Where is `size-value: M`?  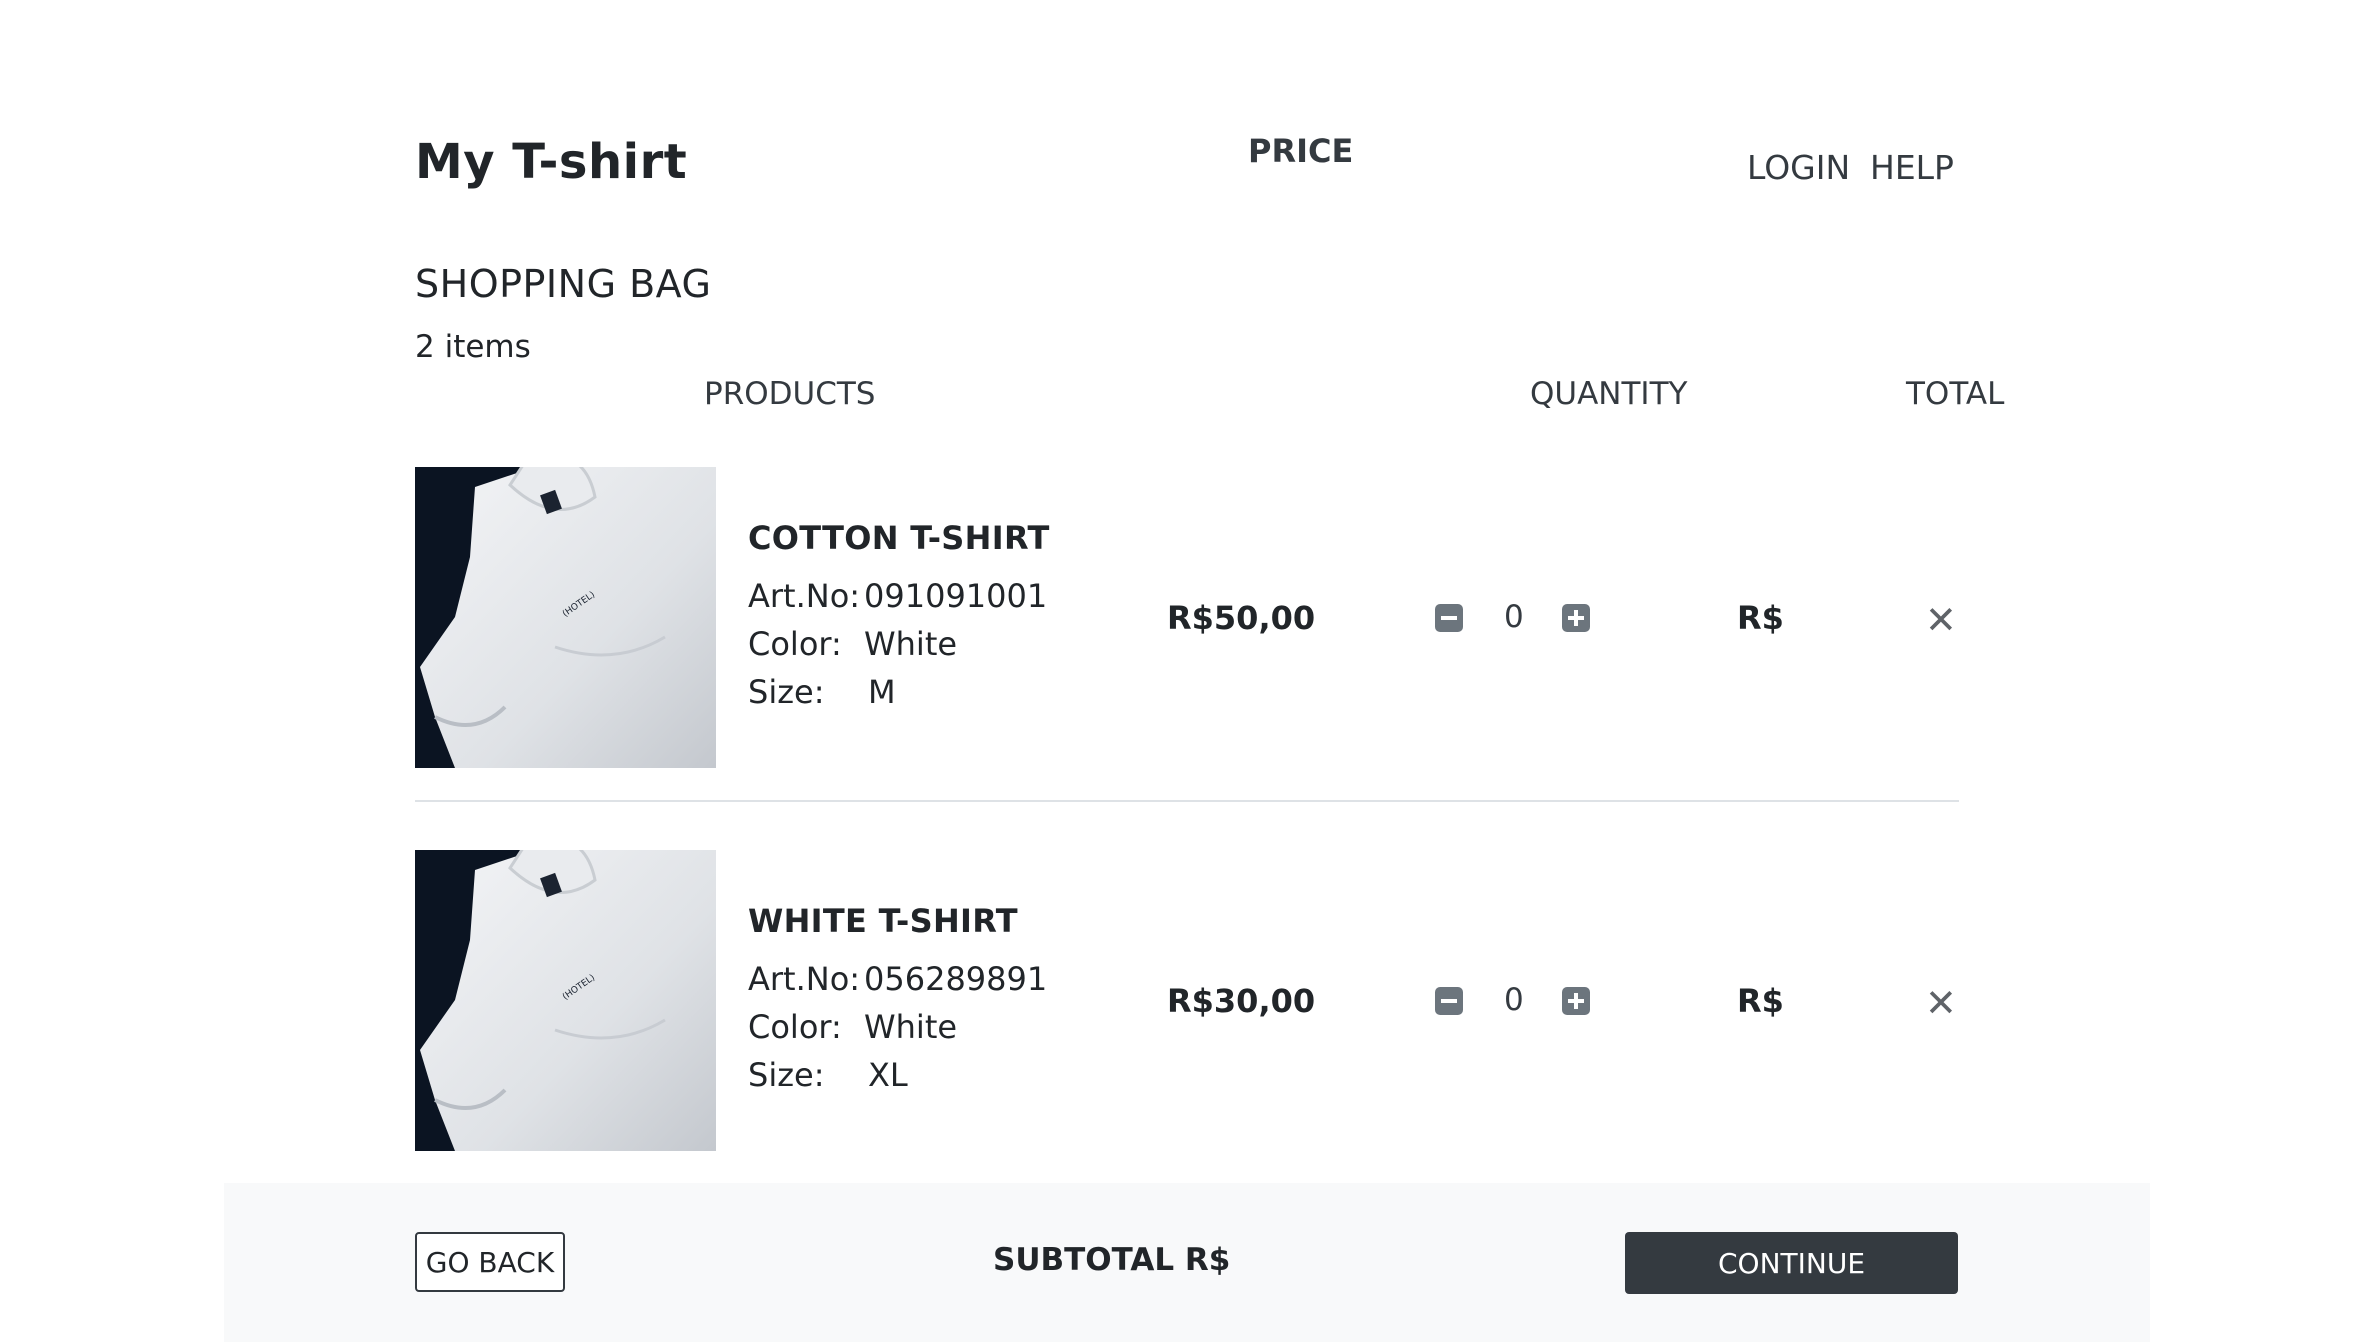
size-value: M is located at coordinates (882, 692).